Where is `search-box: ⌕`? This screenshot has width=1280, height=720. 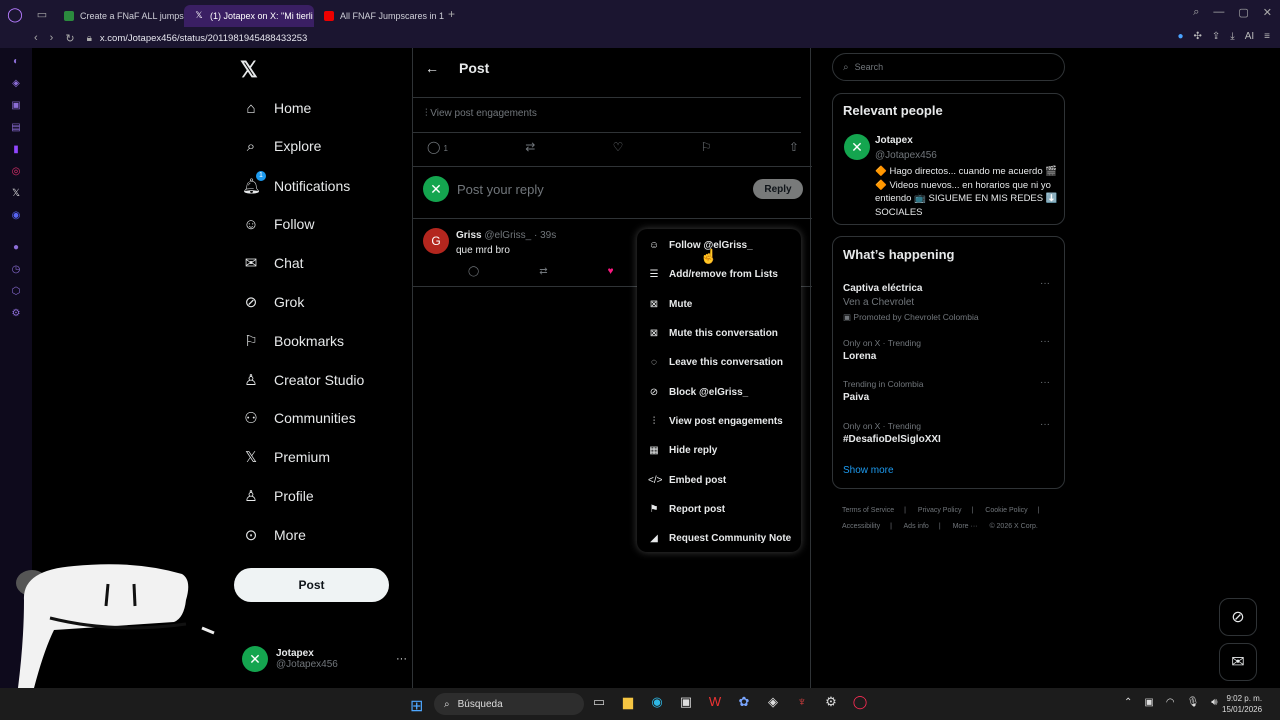 search-box: ⌕ is located at coordinates (948, 67).